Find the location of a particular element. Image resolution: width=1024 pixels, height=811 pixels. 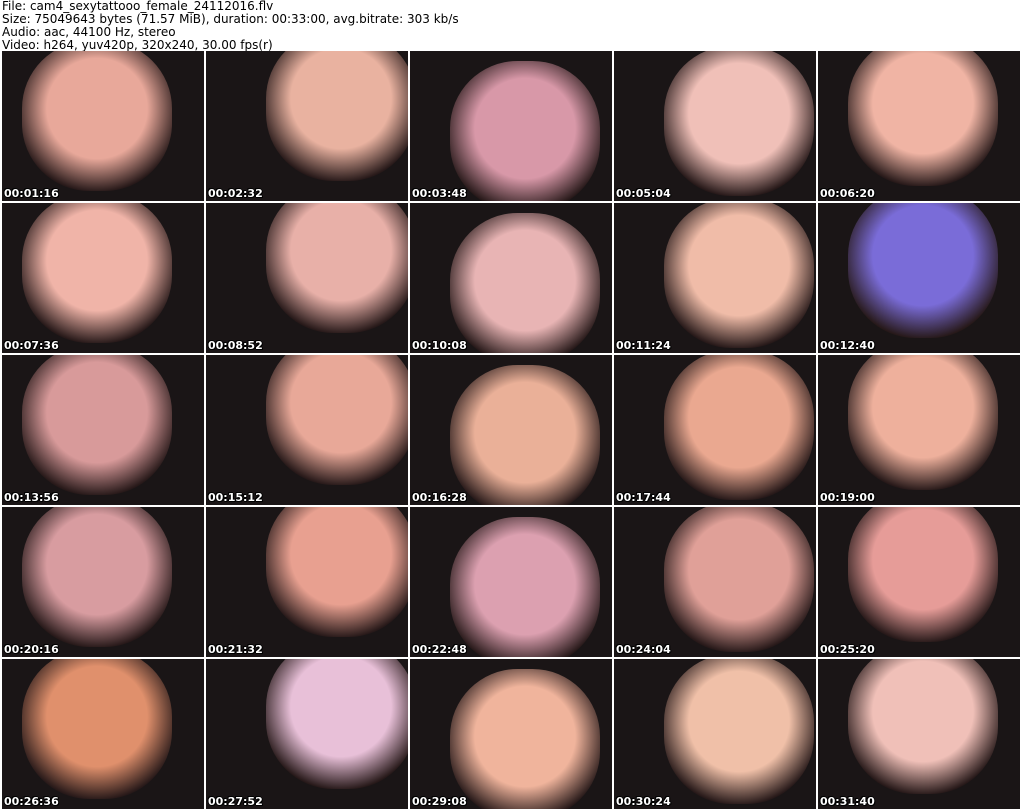

thumbnail-timestamp: 00:27:52 is located at coordinates (235, 801).